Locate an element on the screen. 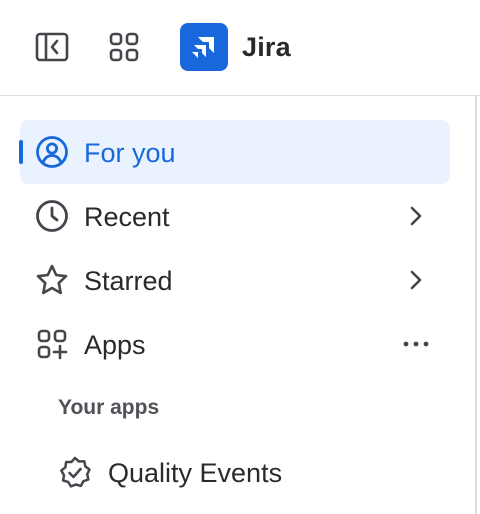  active-indicator is located at coordinates (21, 152).